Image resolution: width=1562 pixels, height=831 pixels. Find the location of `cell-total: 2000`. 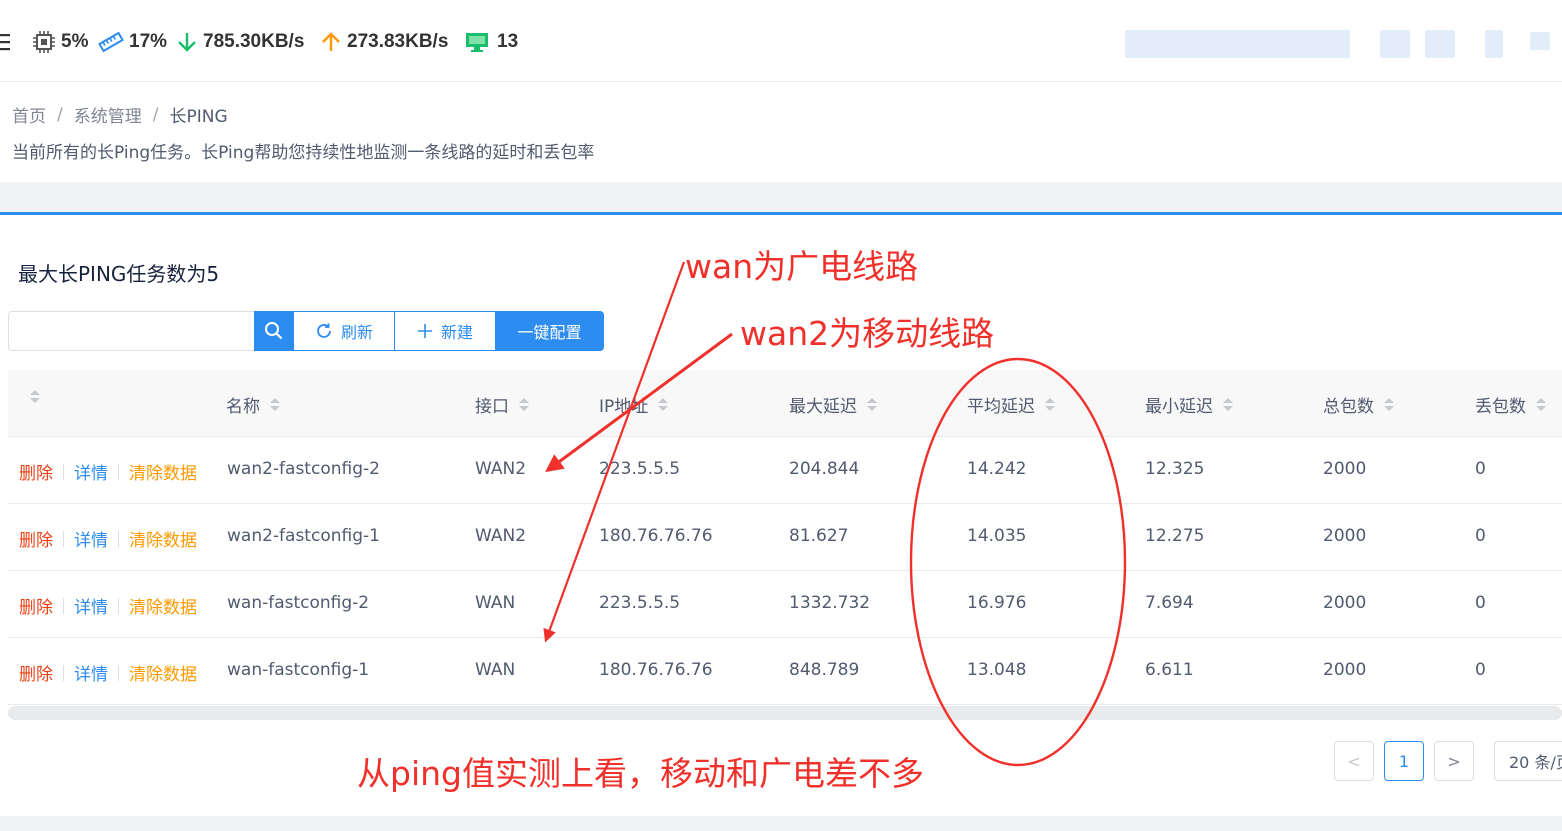

cell-total: 2000 is located at coordinates (1345, 536).